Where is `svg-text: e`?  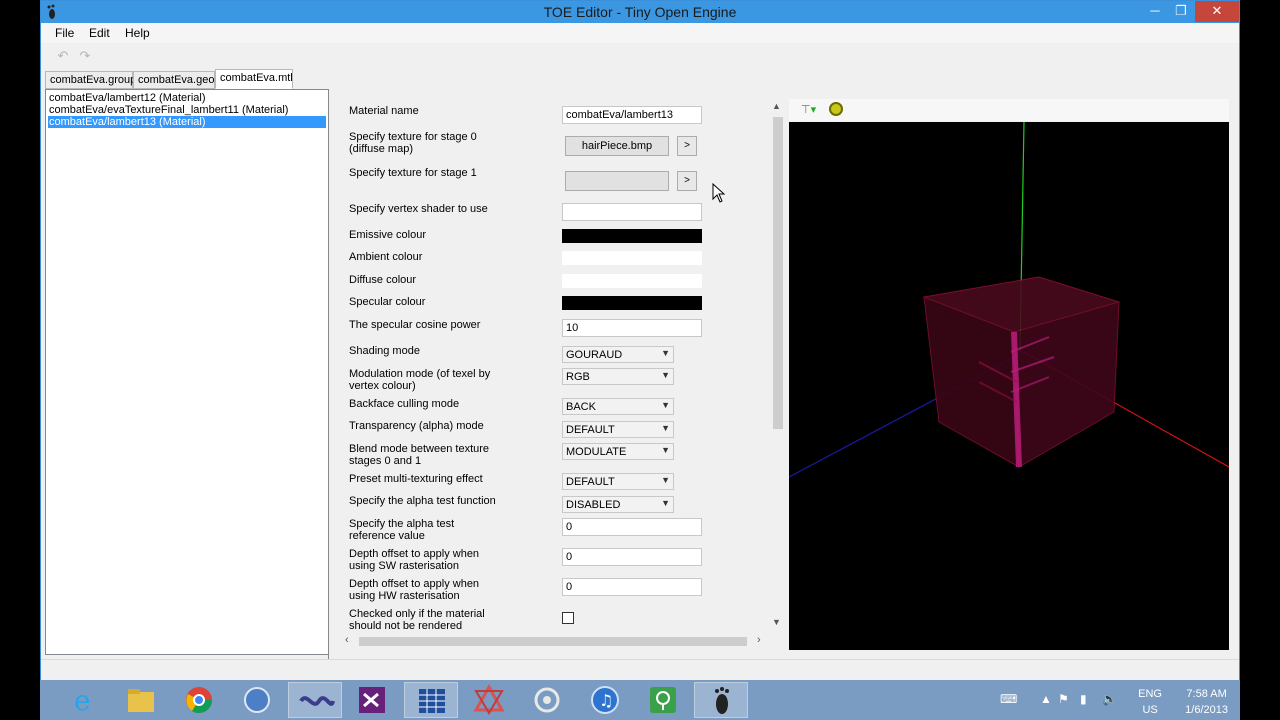
svg-text: e is located at coordinates (82, 700).